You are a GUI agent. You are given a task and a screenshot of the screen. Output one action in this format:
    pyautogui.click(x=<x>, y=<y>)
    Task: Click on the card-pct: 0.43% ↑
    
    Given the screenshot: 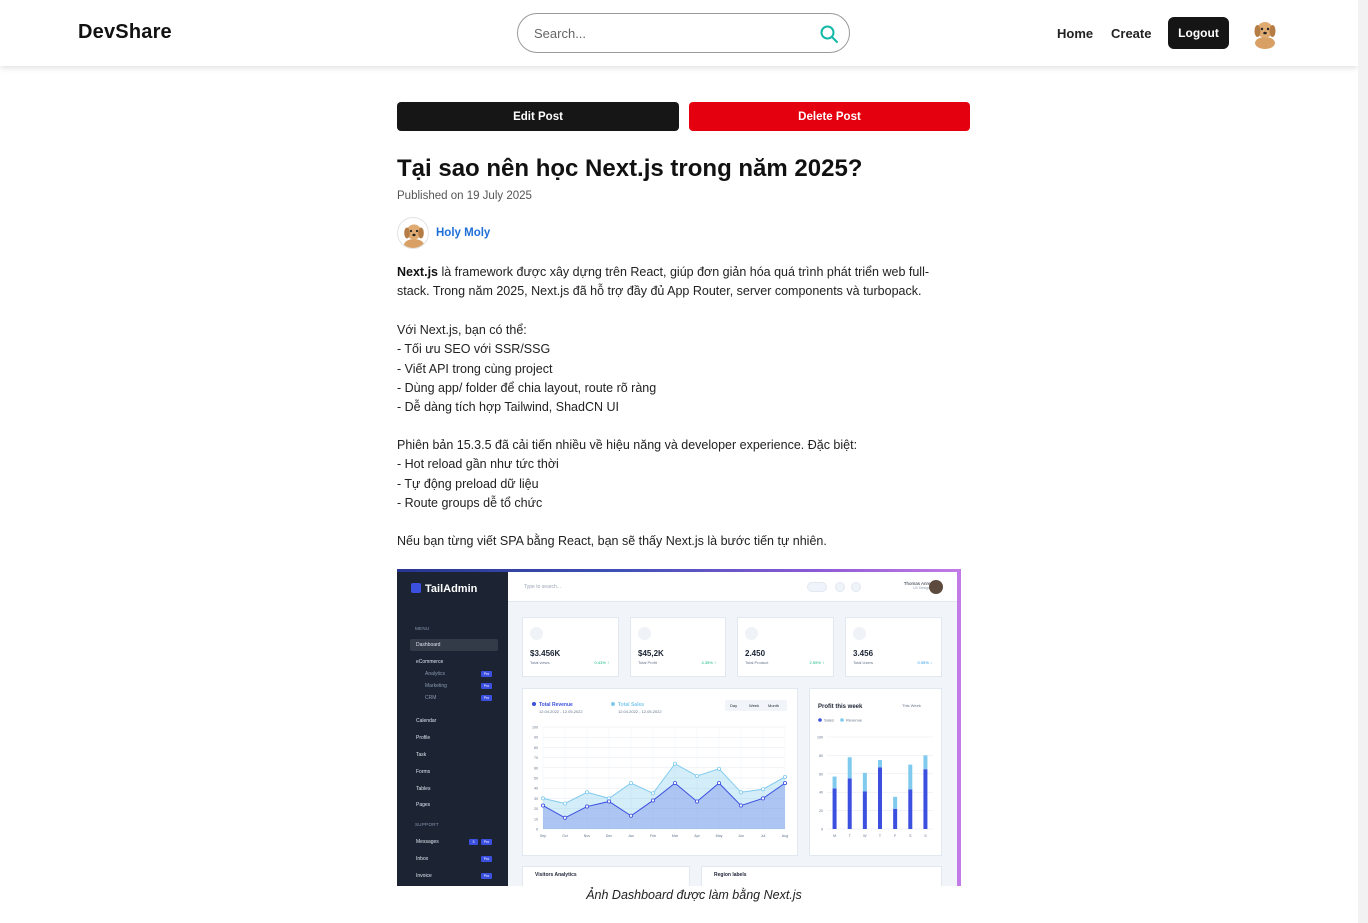 What is the action you would take?
    pyautogui.click(x=601, y=662)
    